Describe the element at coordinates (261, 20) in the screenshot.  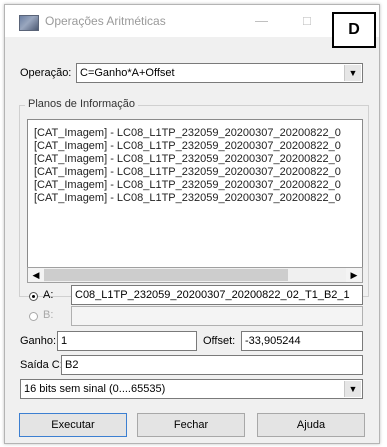
I see `minimize-button: —` at that location.